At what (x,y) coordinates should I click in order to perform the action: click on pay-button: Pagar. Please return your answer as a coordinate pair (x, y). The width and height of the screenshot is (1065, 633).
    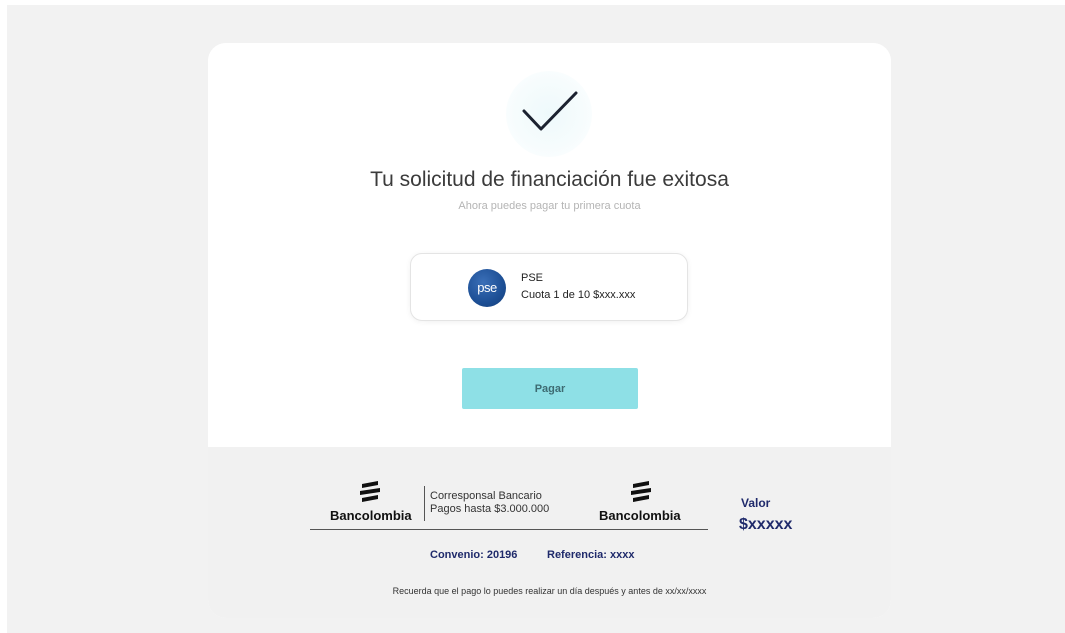
    Looking at the image, I should click on (550, 388).